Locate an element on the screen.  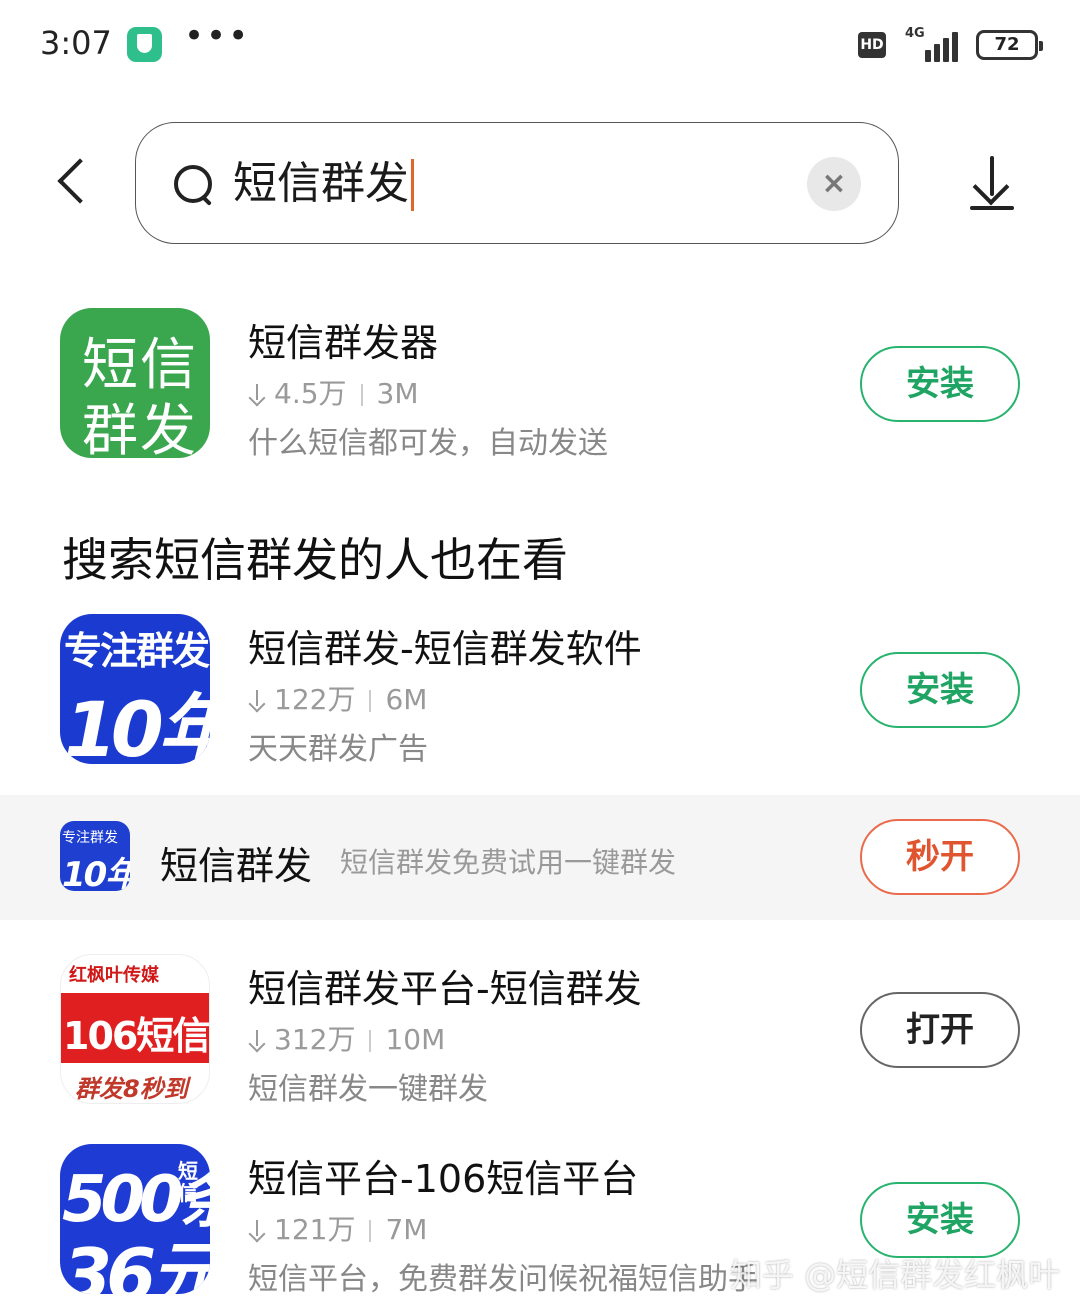
app-meta: 121万 7M is located at coordinates (337, 1228).